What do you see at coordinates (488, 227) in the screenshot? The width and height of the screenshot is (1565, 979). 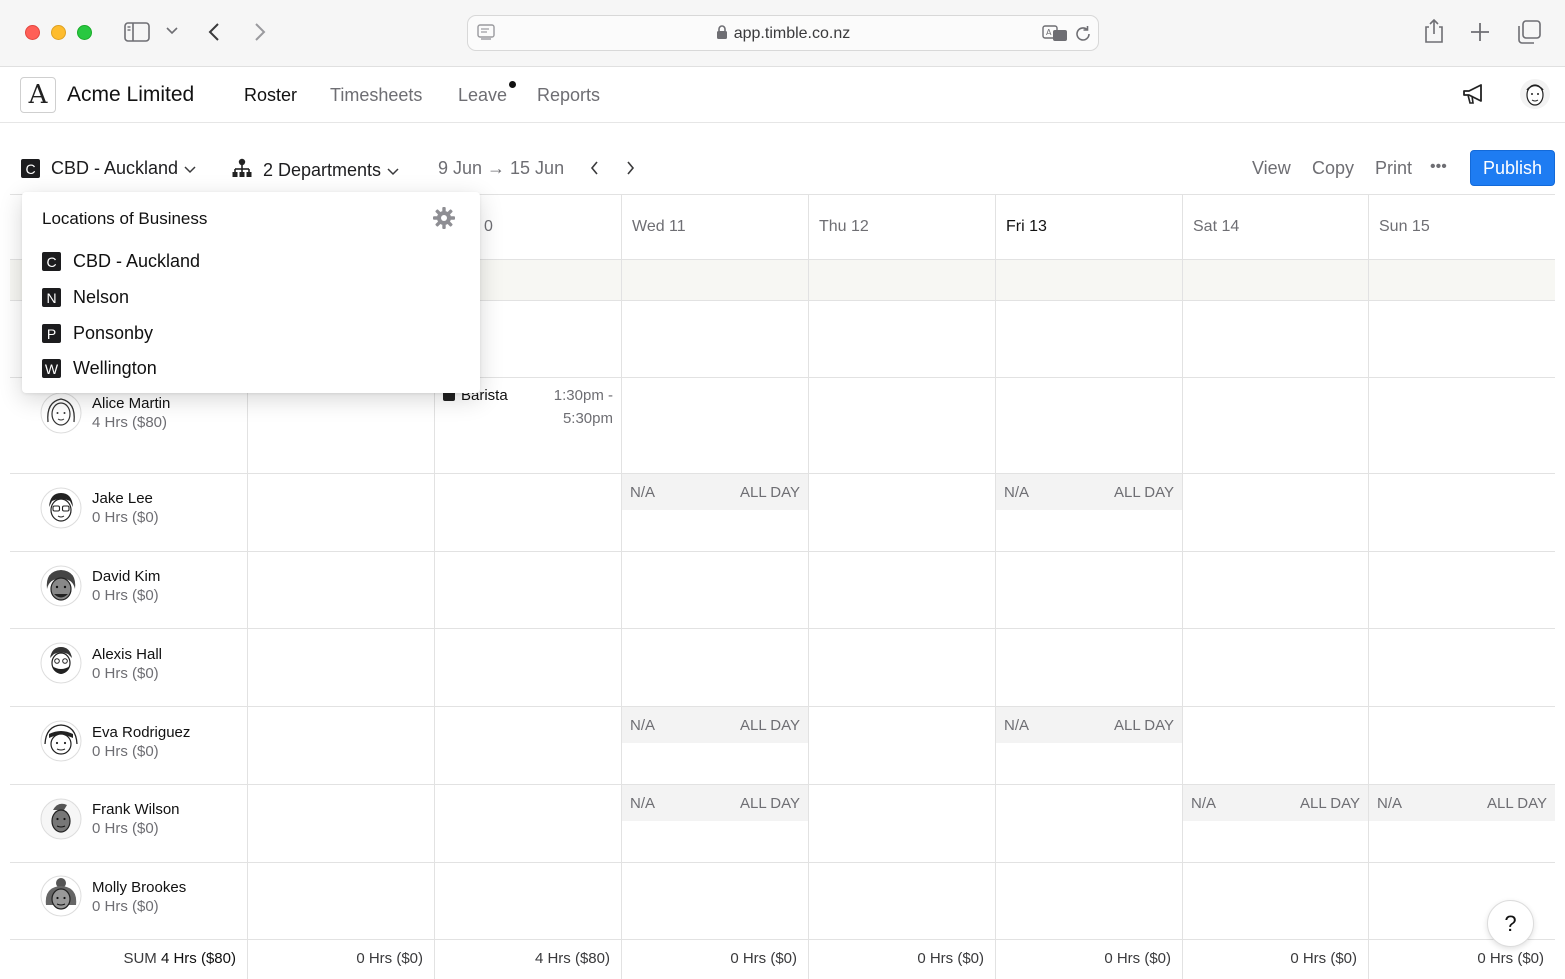 I see `day-header-tue: 0` at bounding box center [488, 227].